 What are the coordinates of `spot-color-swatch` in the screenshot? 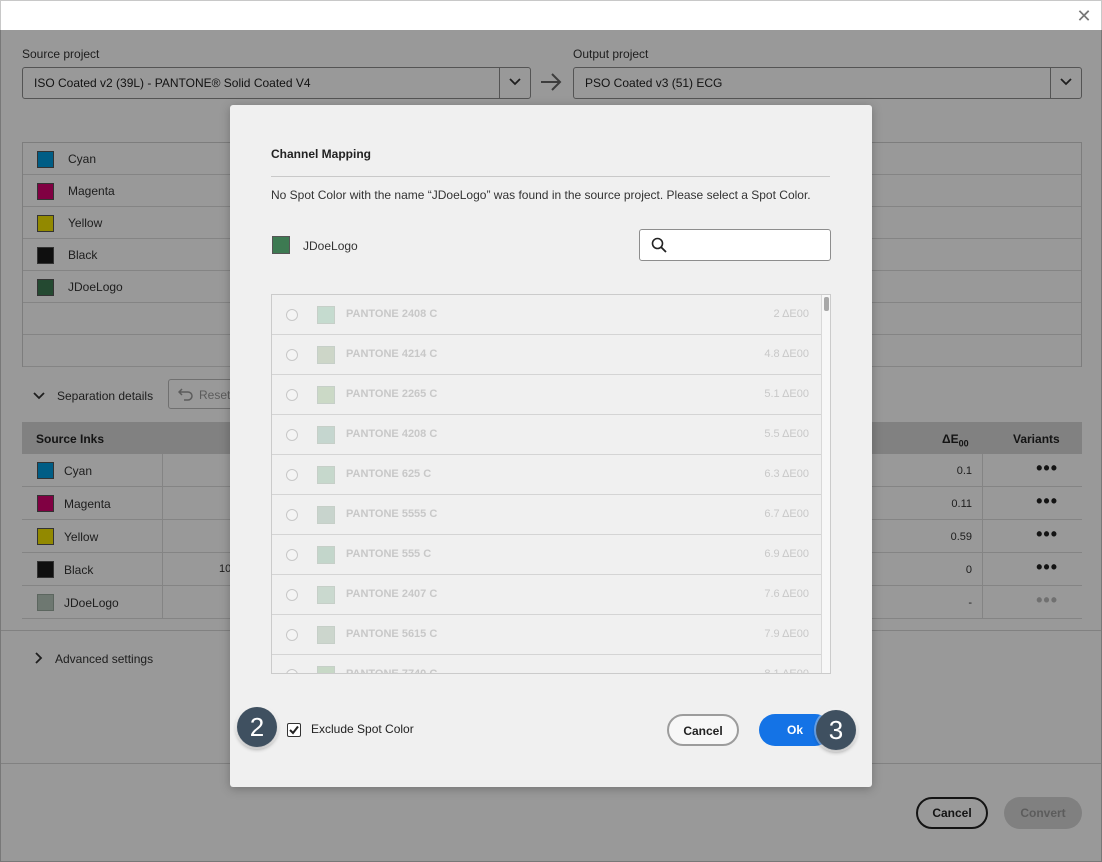 It's located at (281, 245).